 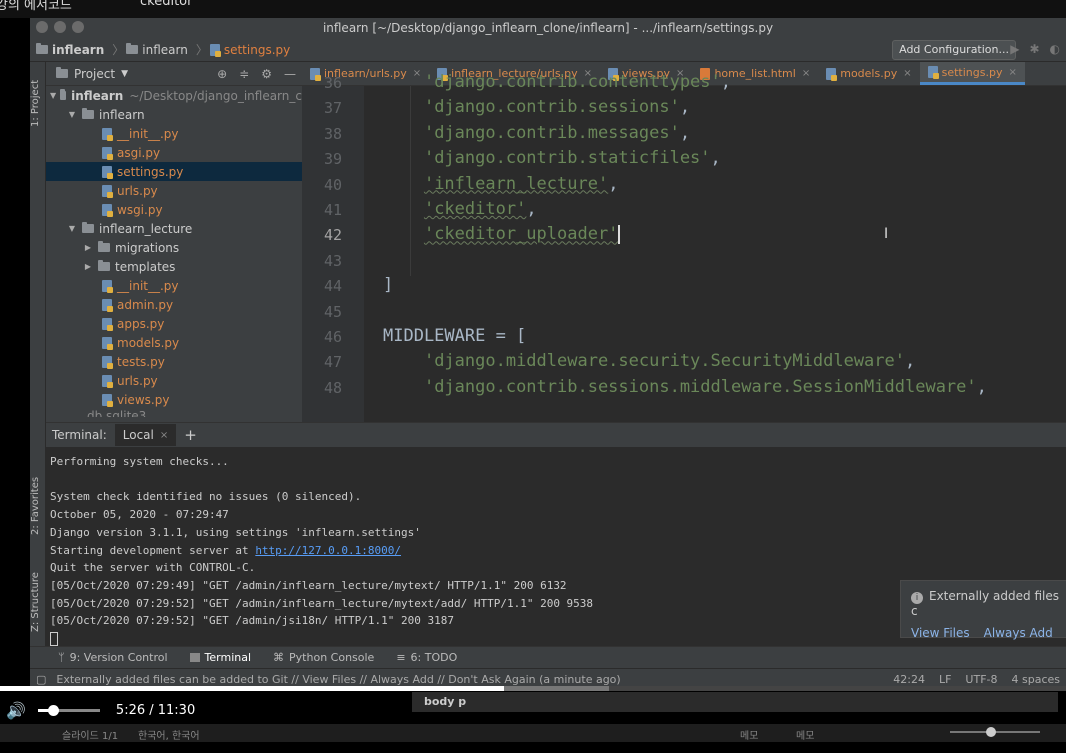 I want to click on line-number: 41, so click(x=333, y=210).